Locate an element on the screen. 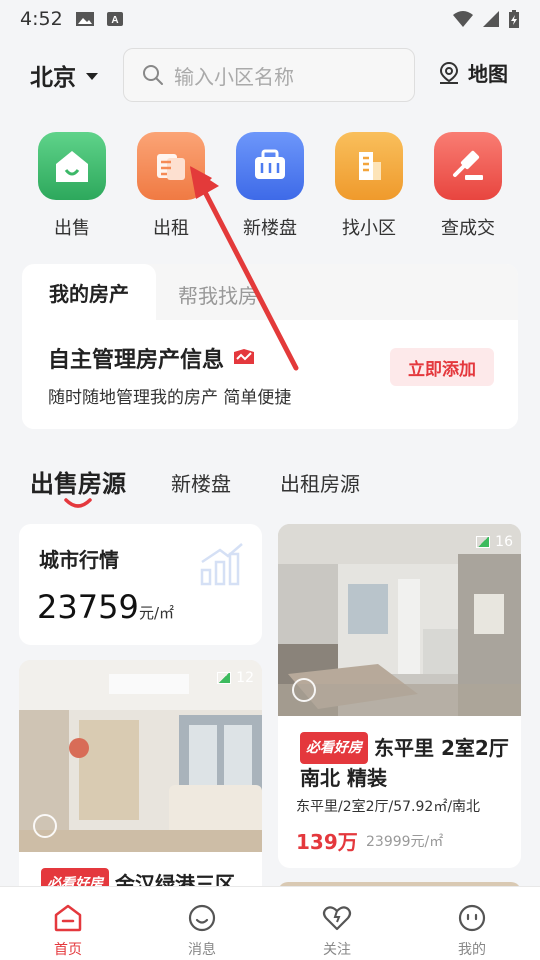 This screenshot has width=540, height=960. panel-subtitle: 随时随地管理我的房产 简单便捷 is located at coordinates (170, 398).